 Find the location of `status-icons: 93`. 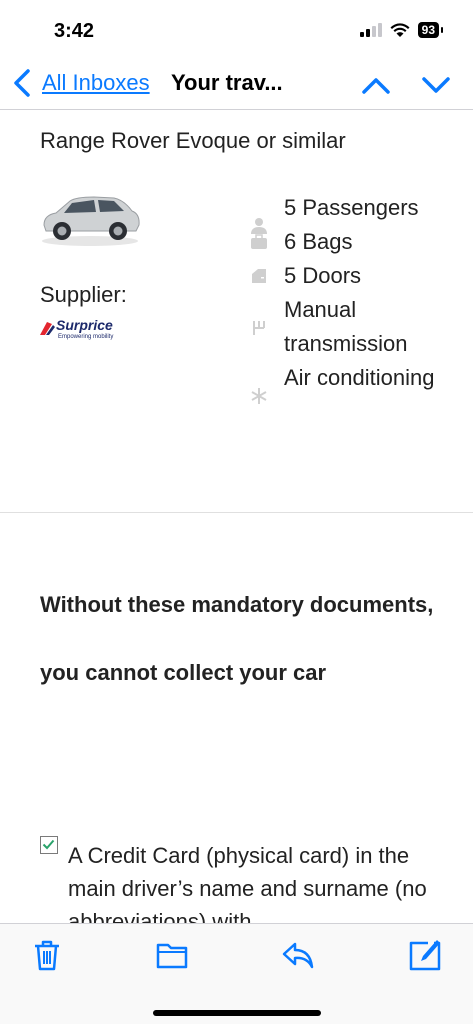

status-icons: 93 is located at coordinates (401, 30).